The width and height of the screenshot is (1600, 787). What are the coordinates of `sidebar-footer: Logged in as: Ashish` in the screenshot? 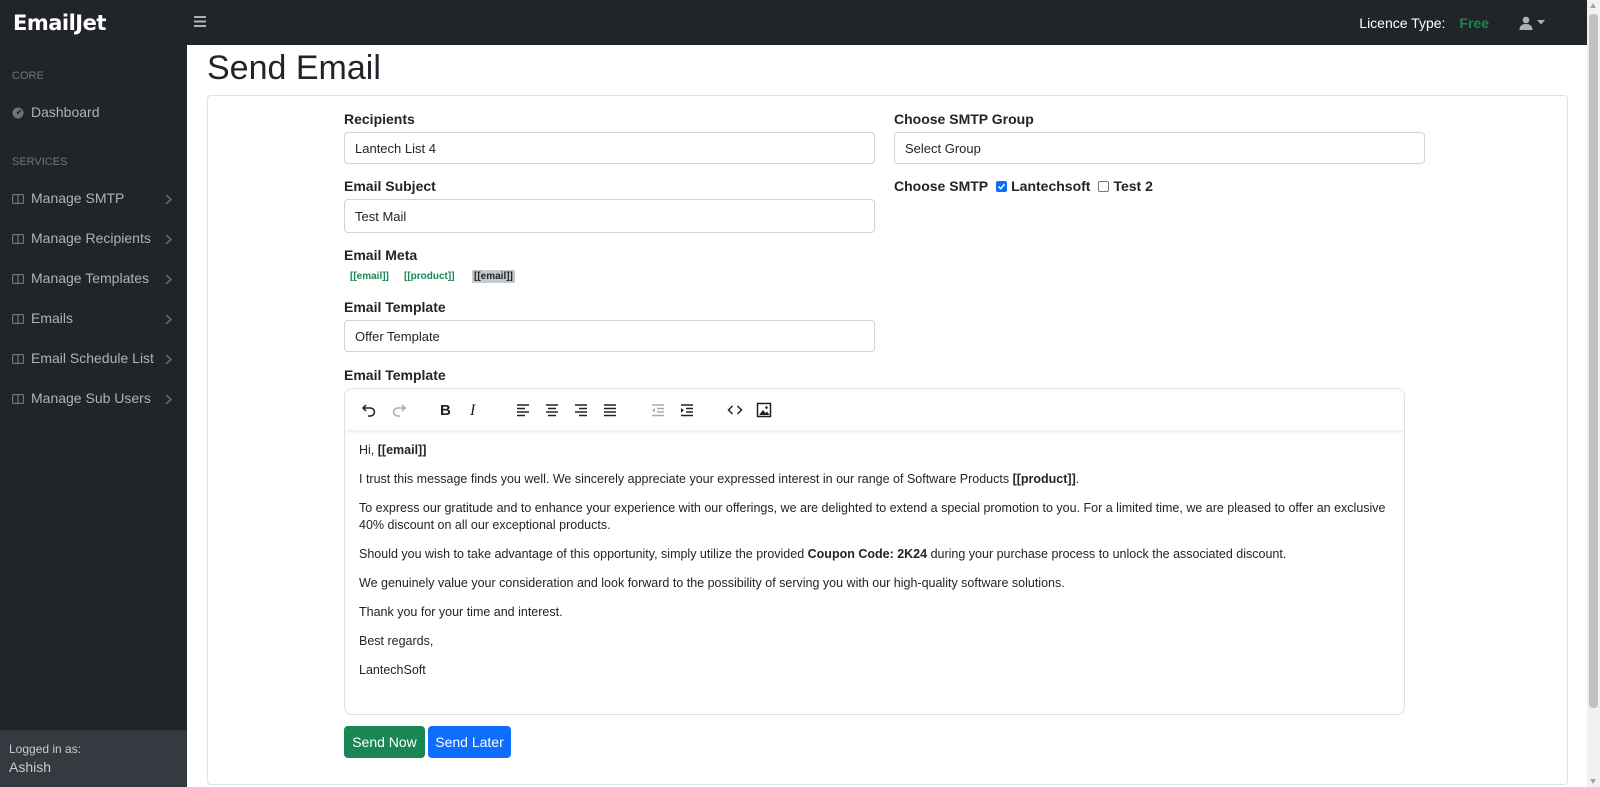 It's located at (93, 758).